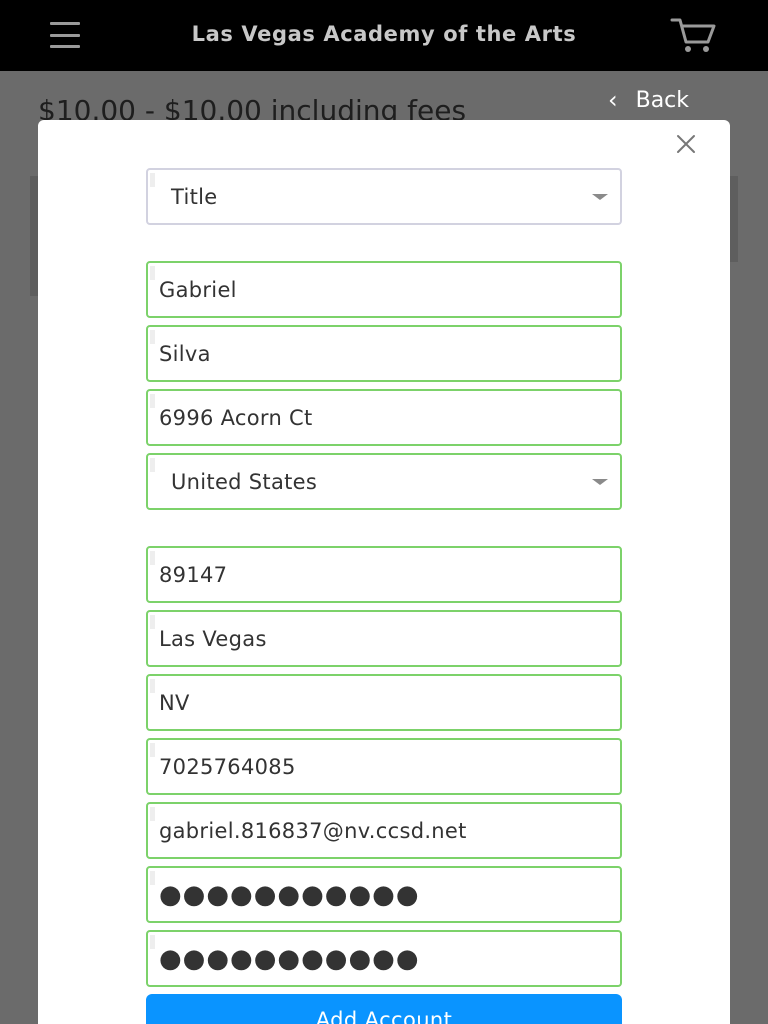  Describe the element at coordinates (384, 353) in the screenshot. I see `last-name-field: Silva` at that location.